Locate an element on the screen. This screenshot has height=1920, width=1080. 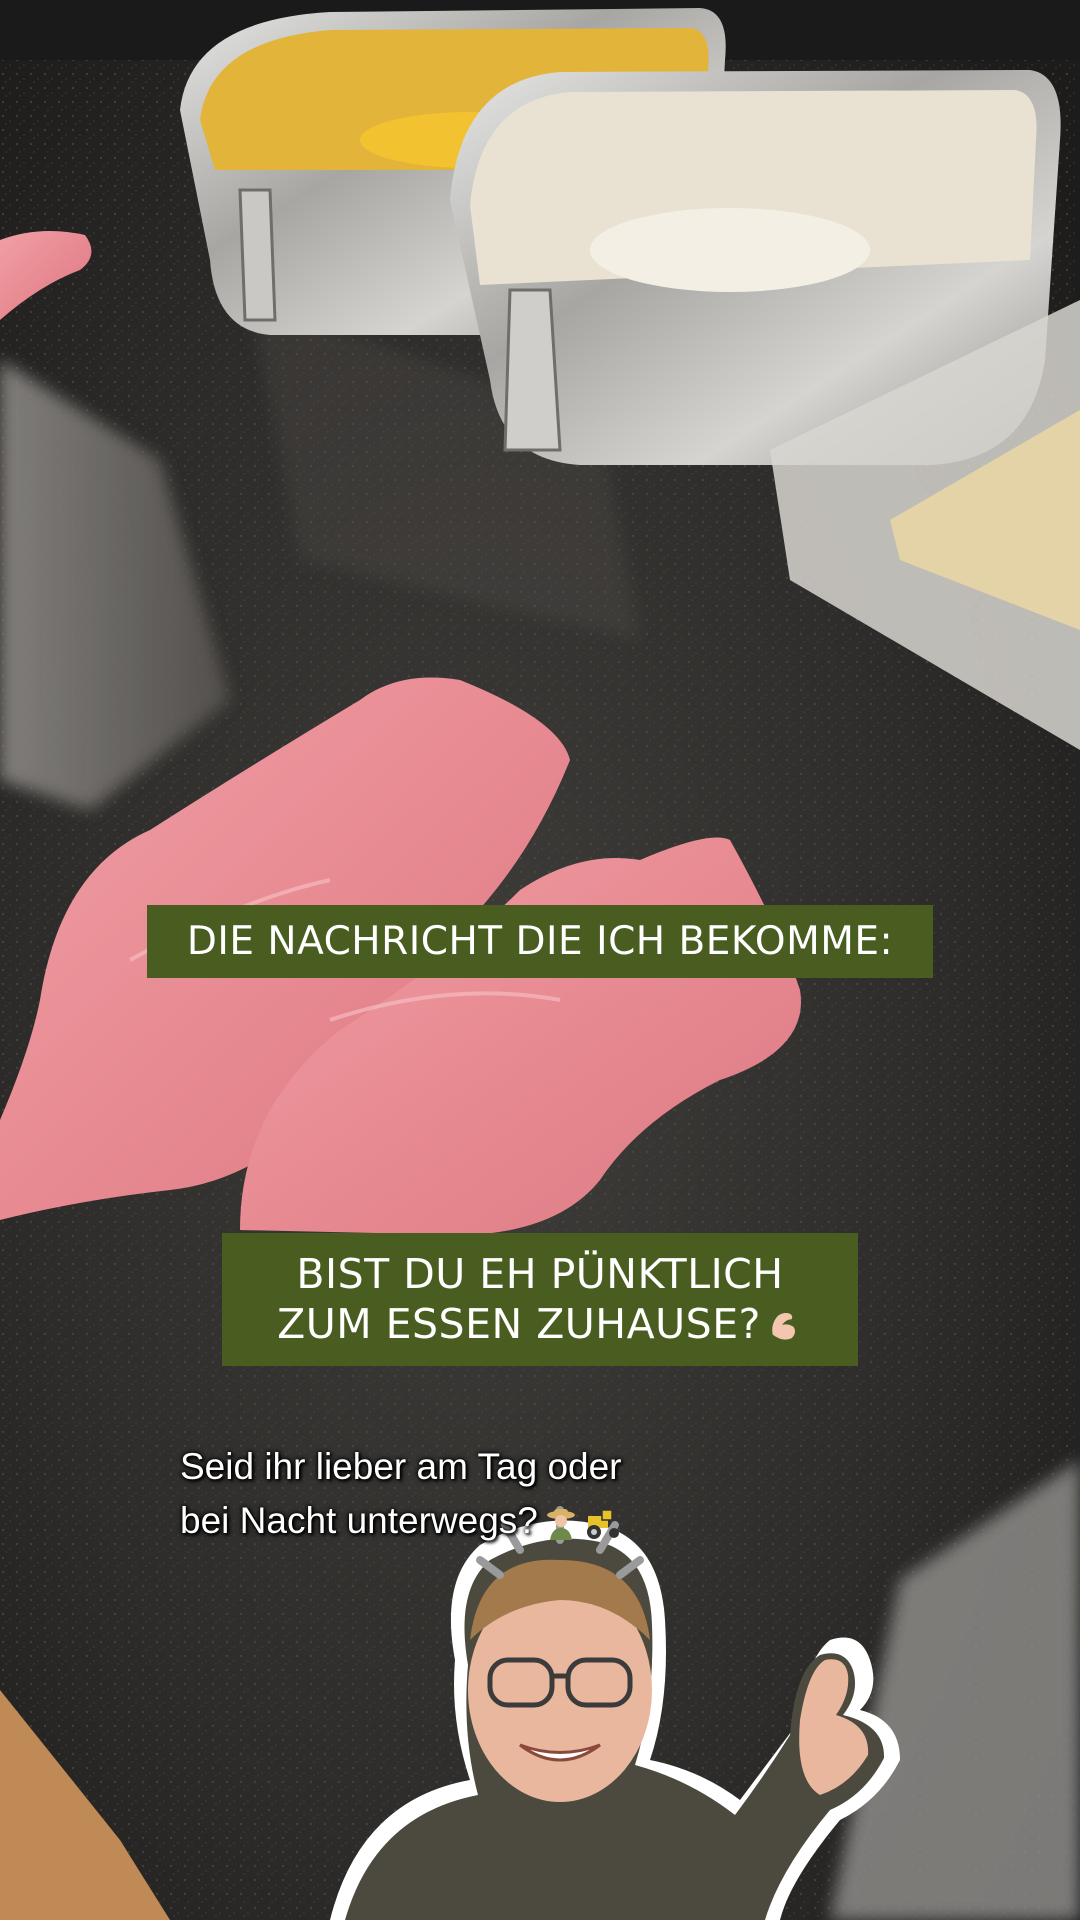
subtitle-line2-wrap: bei Nacht unterwegs? is located at coordinates (460, 1521).